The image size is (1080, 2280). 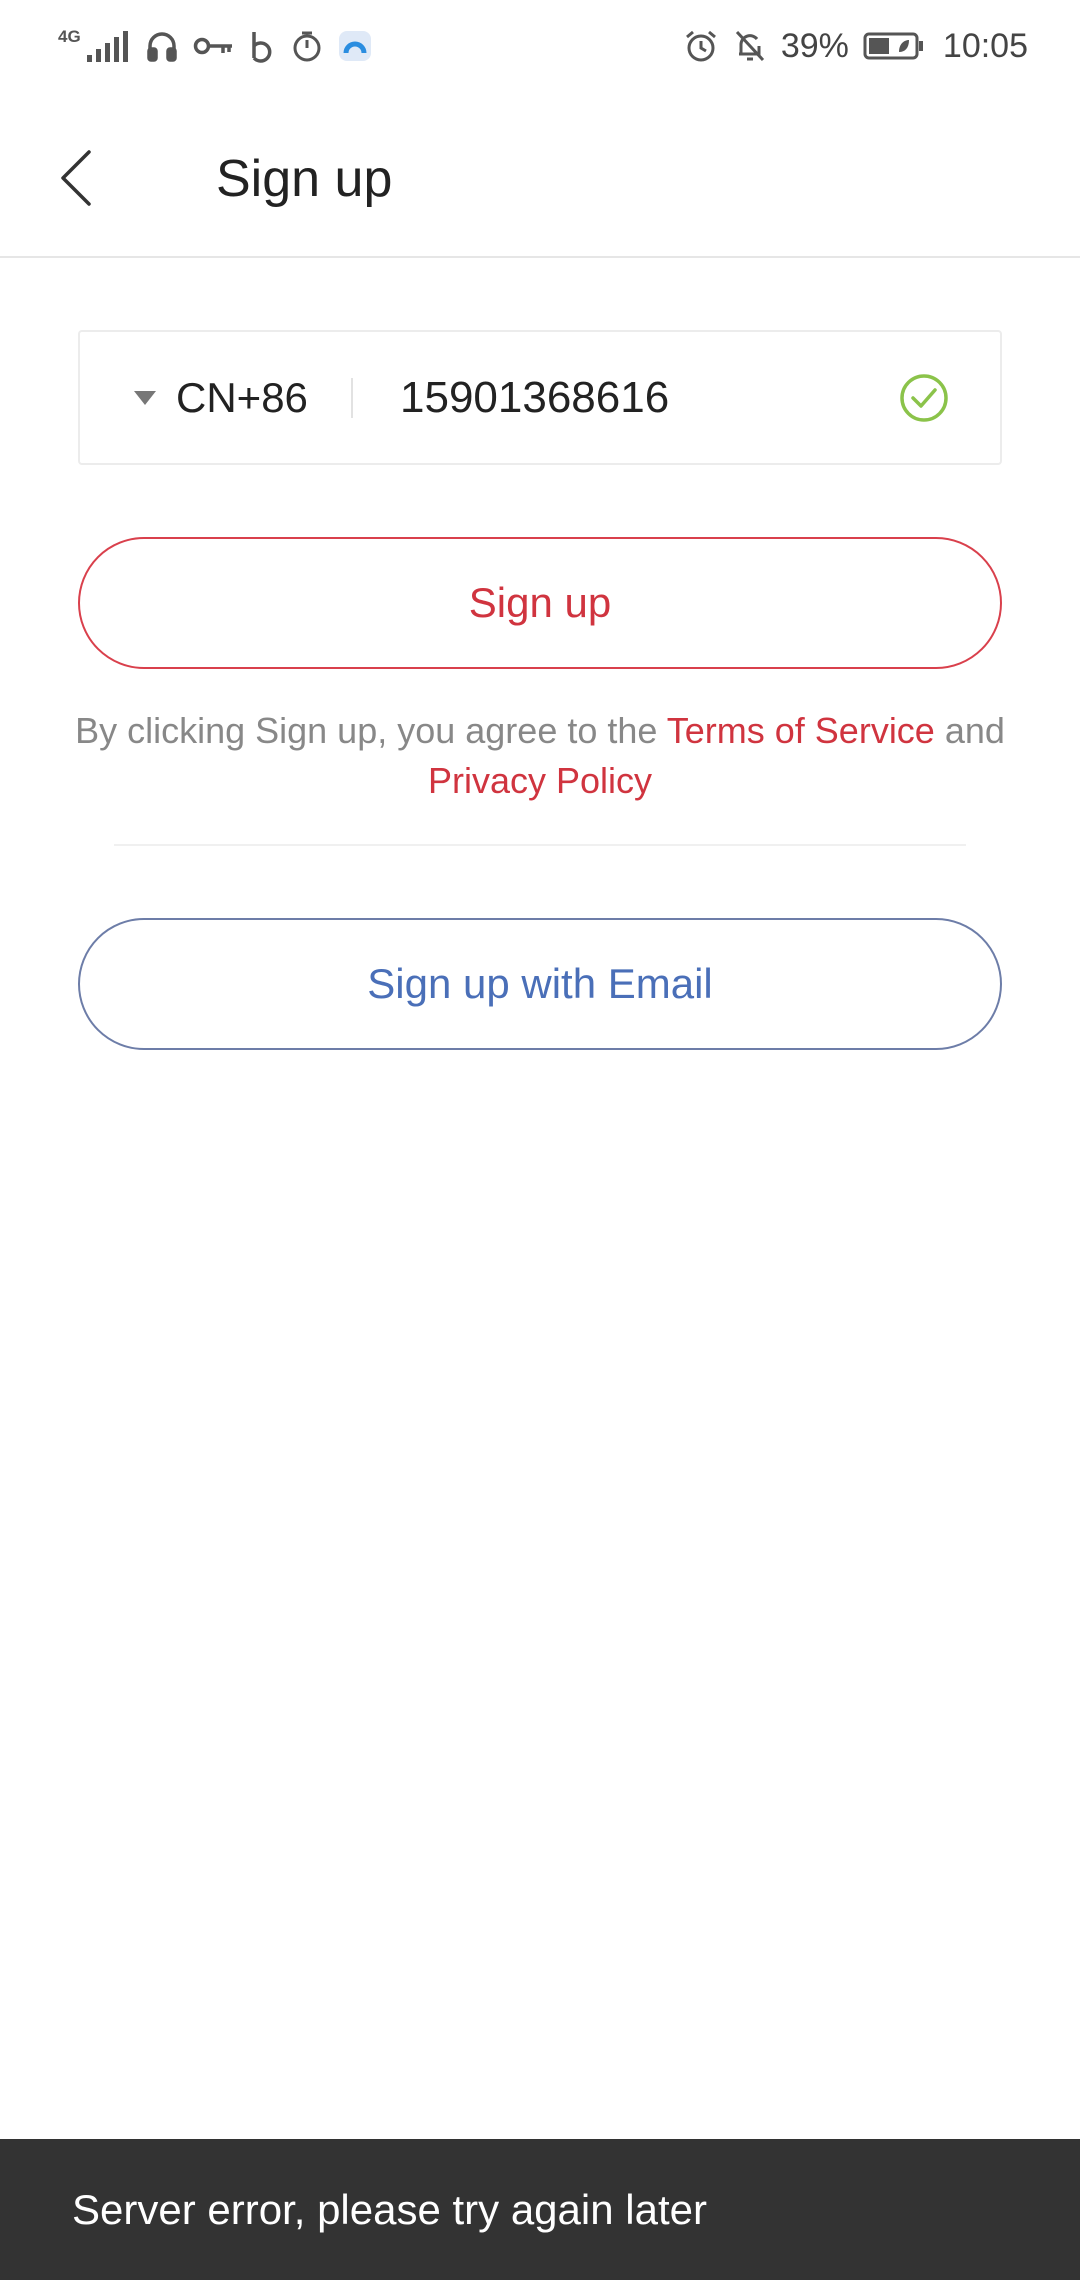 What do you see at coordinates (701, 46) in the screenshot?
I see `alarm-icon` at bounding box center [701, 46].